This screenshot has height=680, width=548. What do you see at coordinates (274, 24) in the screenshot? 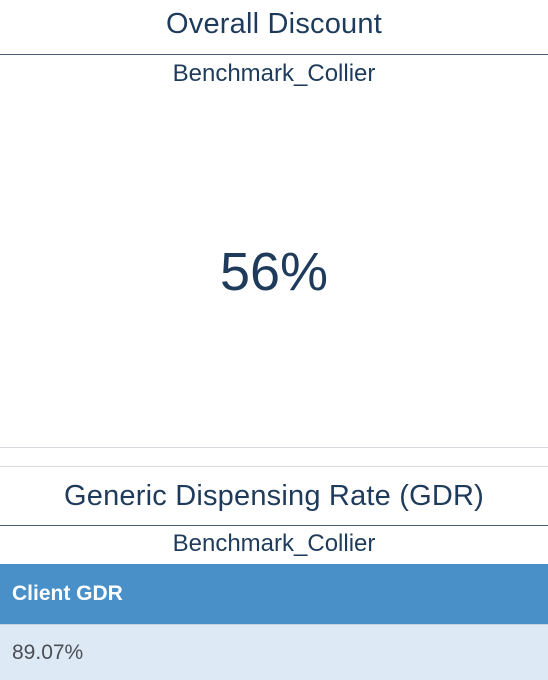
I see `overall-discount-title: Overall Discount` at bounding box center [274, 24].